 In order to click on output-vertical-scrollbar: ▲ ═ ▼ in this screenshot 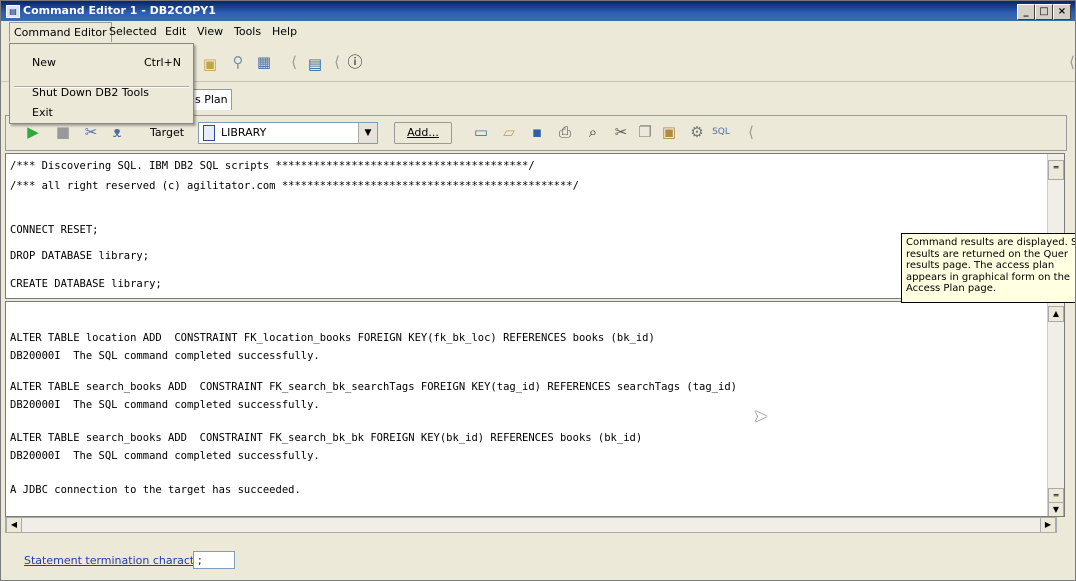, I will do `click(1055, 409)`.